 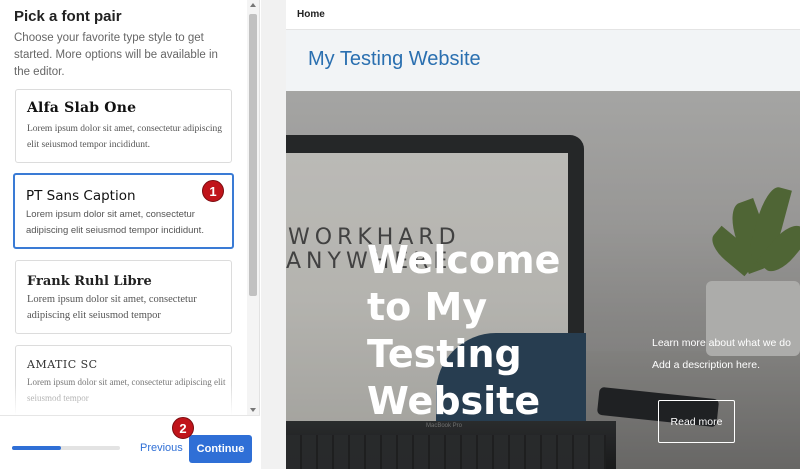 I want to click on font-pair-title: AMATIC SC, so click(x=62, y=364).